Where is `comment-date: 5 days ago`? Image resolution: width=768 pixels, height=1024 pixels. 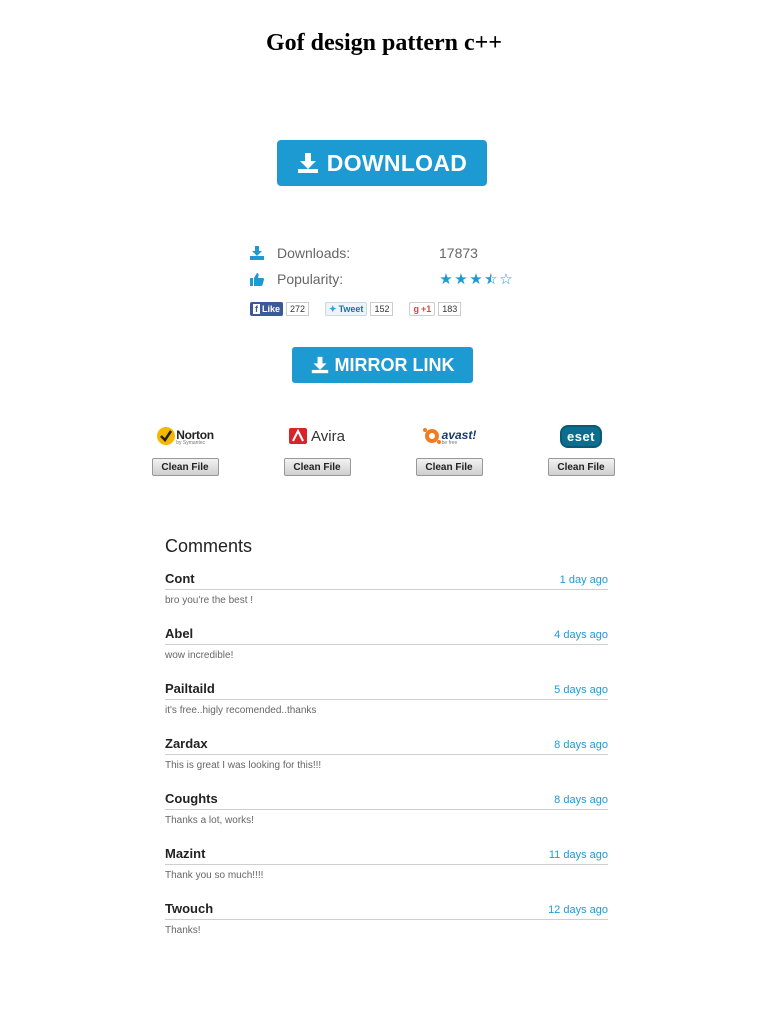 comment-date: 5 days ago is located at coordinates (581, 690).